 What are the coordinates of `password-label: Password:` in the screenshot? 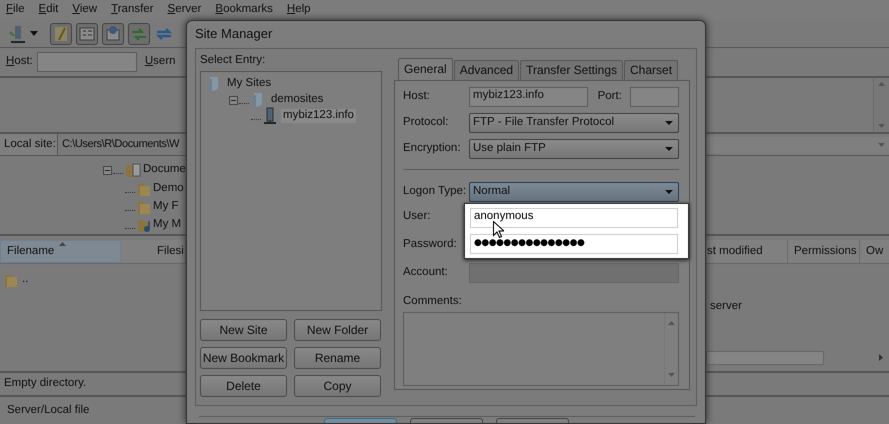 It's located at (430, 245).